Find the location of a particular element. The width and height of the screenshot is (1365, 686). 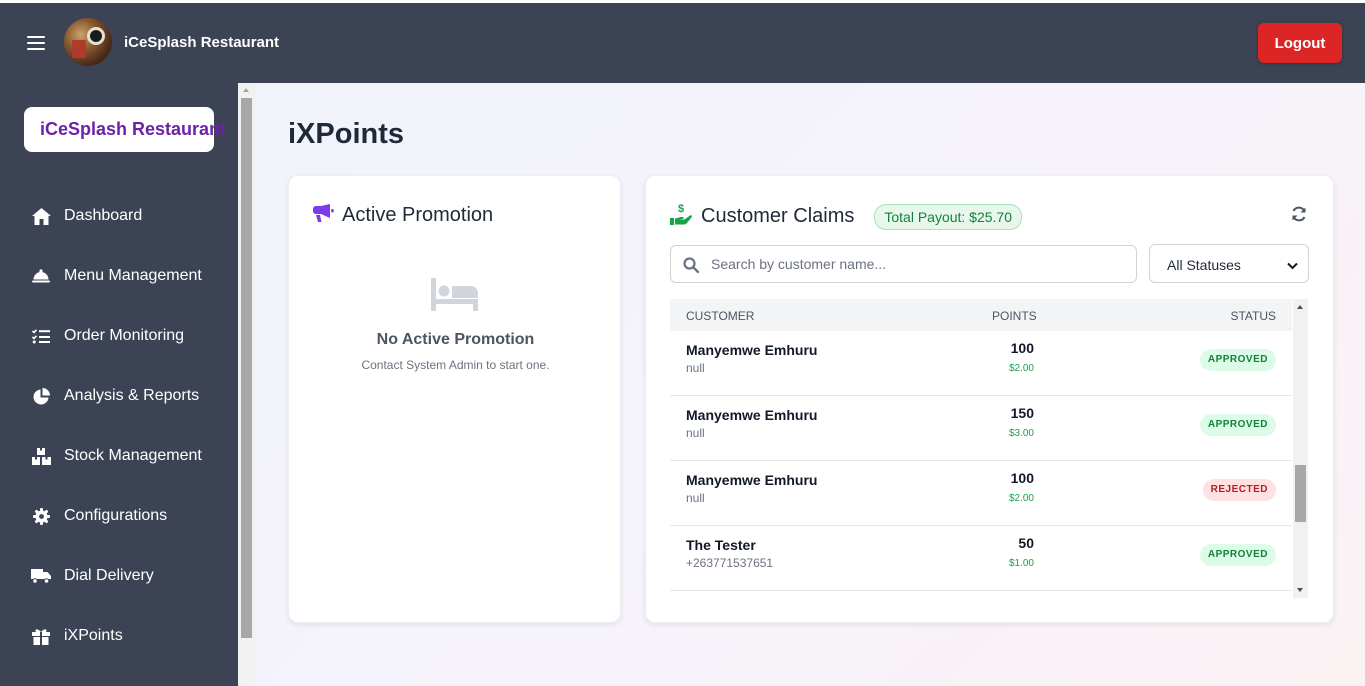

amount-value: $3.00 is located at coordinates (1021, 433).